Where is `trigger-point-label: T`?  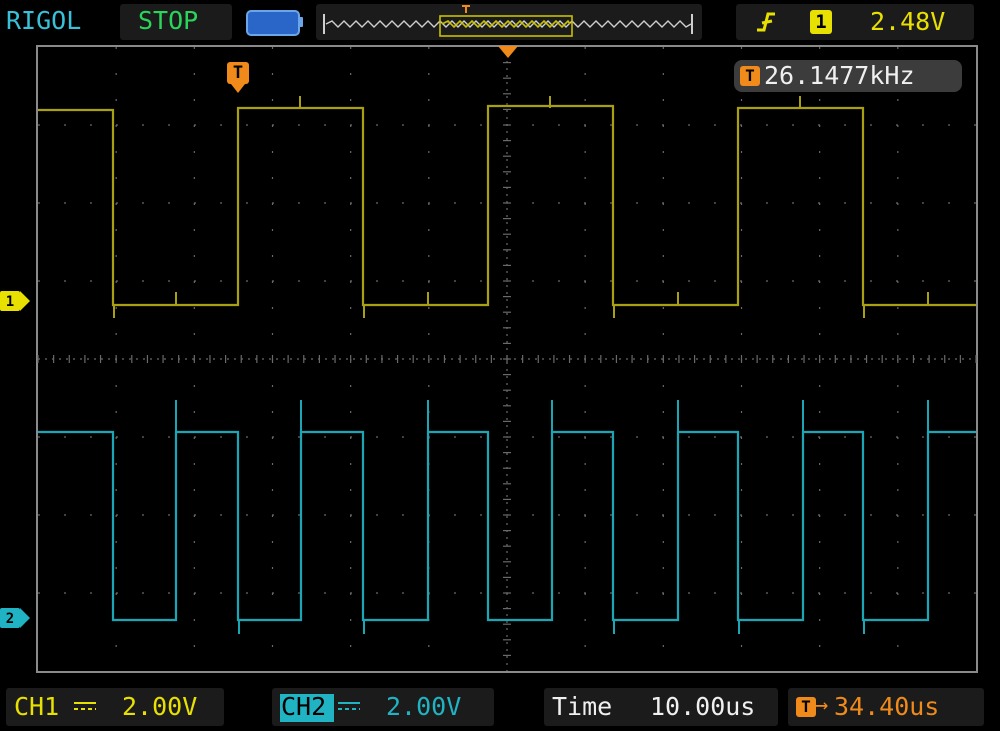
trigger-point-label: T is located at coordinates (238, 73).